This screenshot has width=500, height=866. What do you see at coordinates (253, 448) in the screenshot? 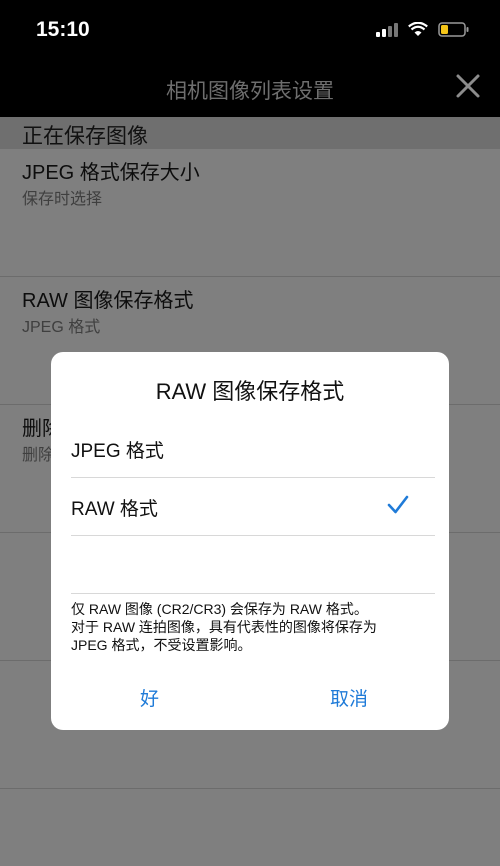
I see `option-jpeg: JPEG 格式` at bounding box center [253, 448].